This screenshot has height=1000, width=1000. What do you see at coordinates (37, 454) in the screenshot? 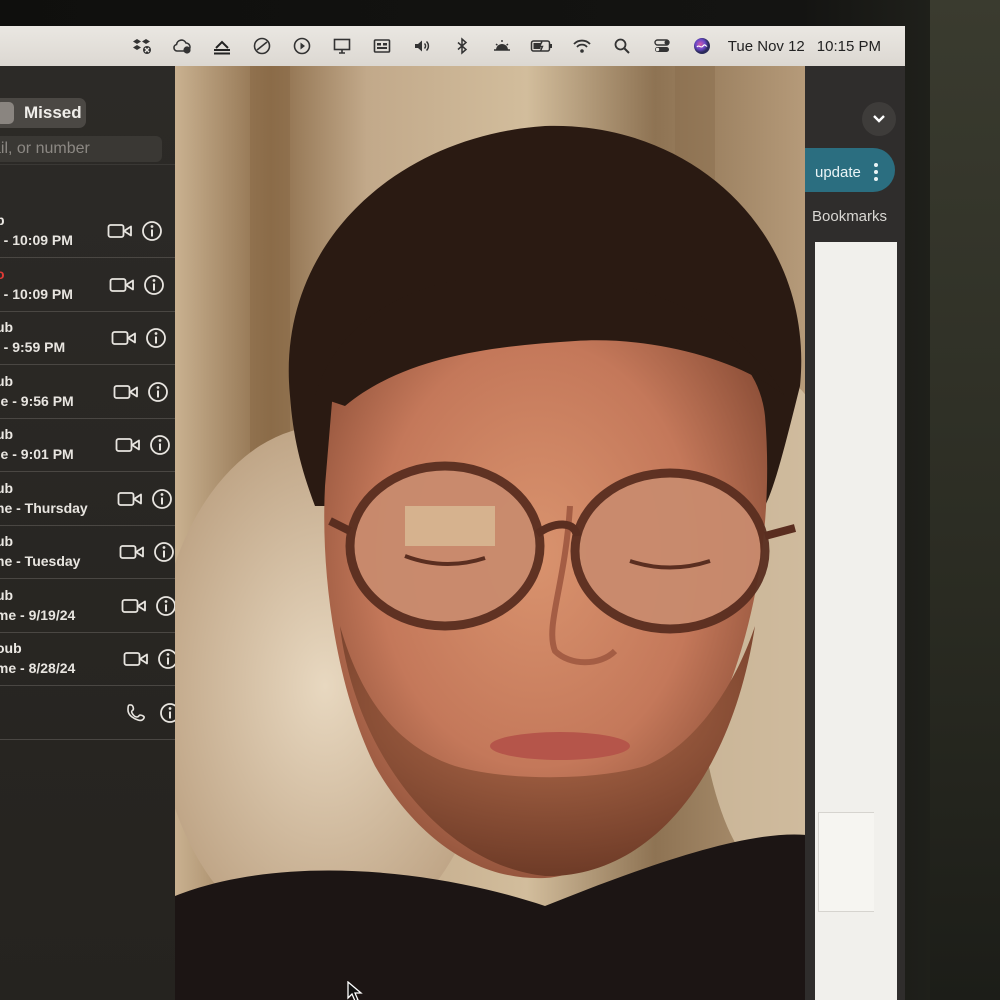
I see `call-detail: ne - 9:01 PM` at bounding box center [37, 454].